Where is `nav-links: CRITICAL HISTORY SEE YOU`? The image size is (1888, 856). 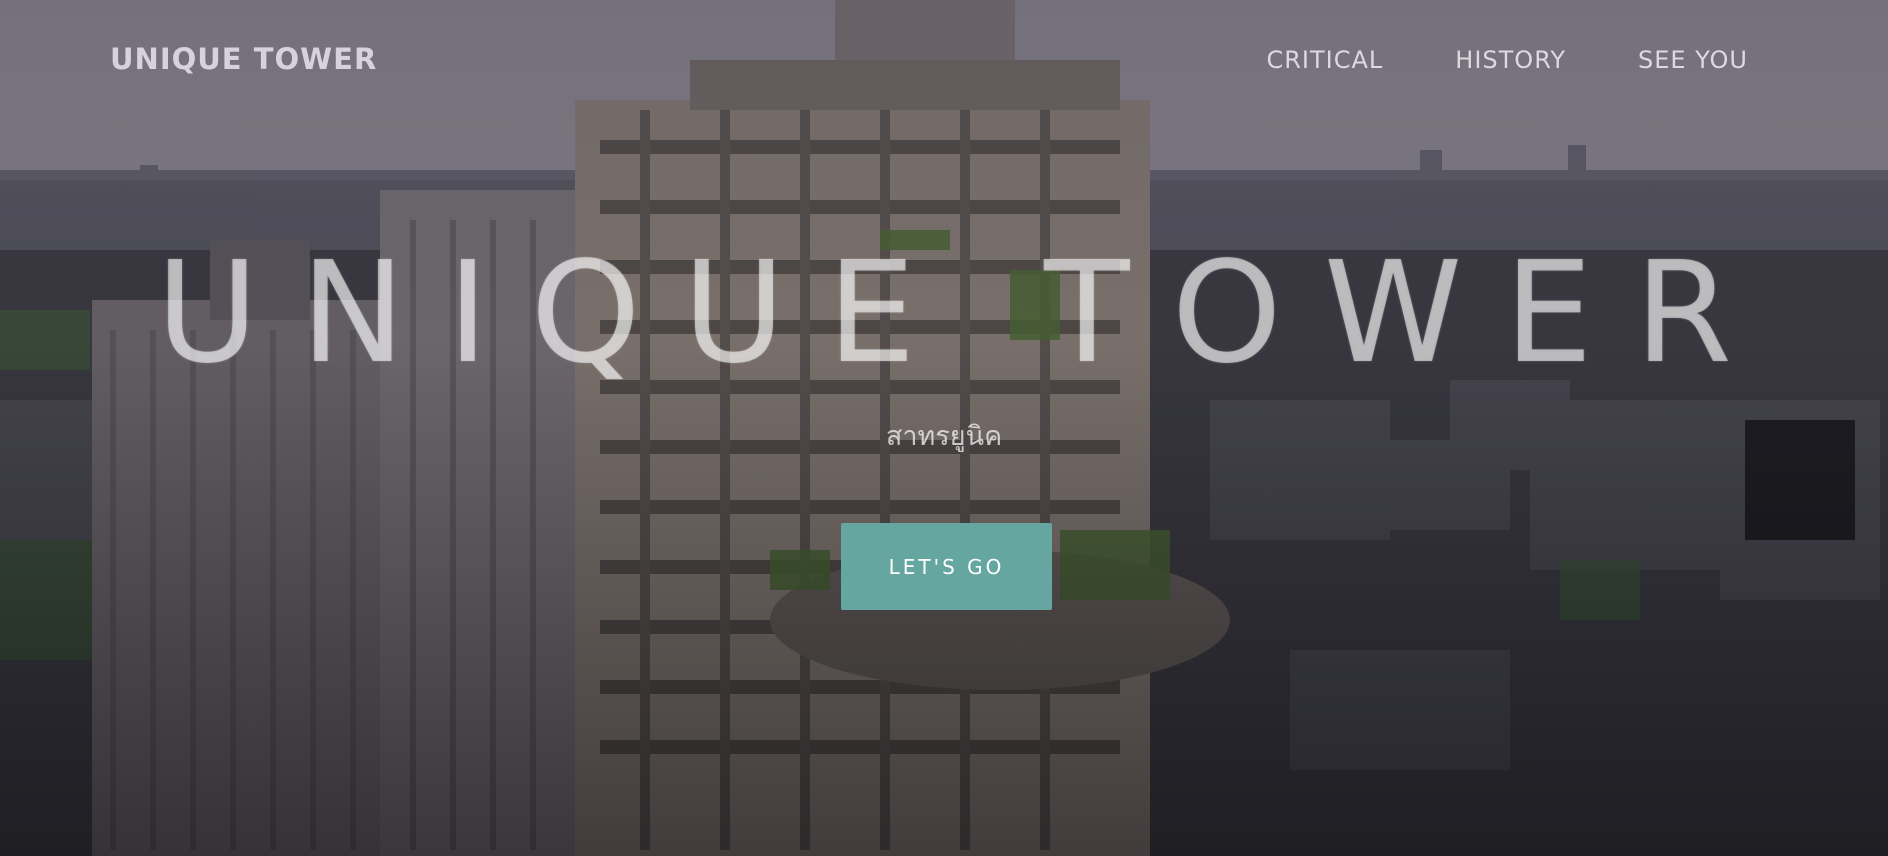
nav-links: CRITICAL HISTORY SEE YOU is located at coordinates (1507, 60).